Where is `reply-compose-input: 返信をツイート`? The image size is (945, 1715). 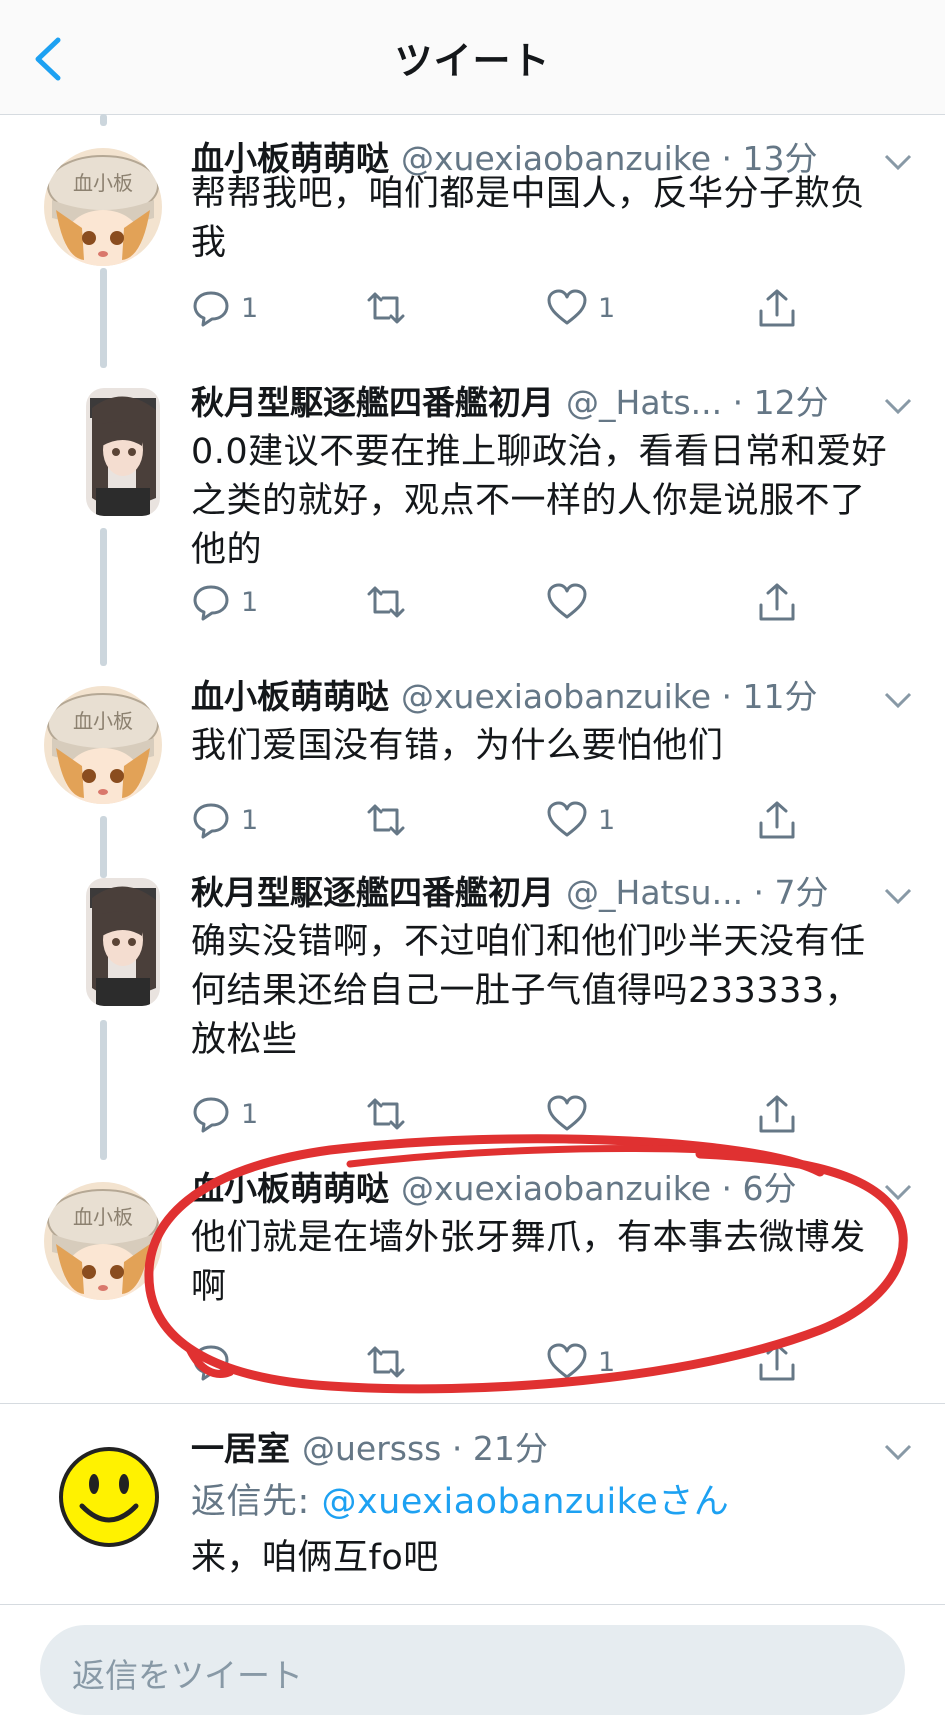 reply-compose-input: 返信をツイート is located at coordinates (472, 1670).